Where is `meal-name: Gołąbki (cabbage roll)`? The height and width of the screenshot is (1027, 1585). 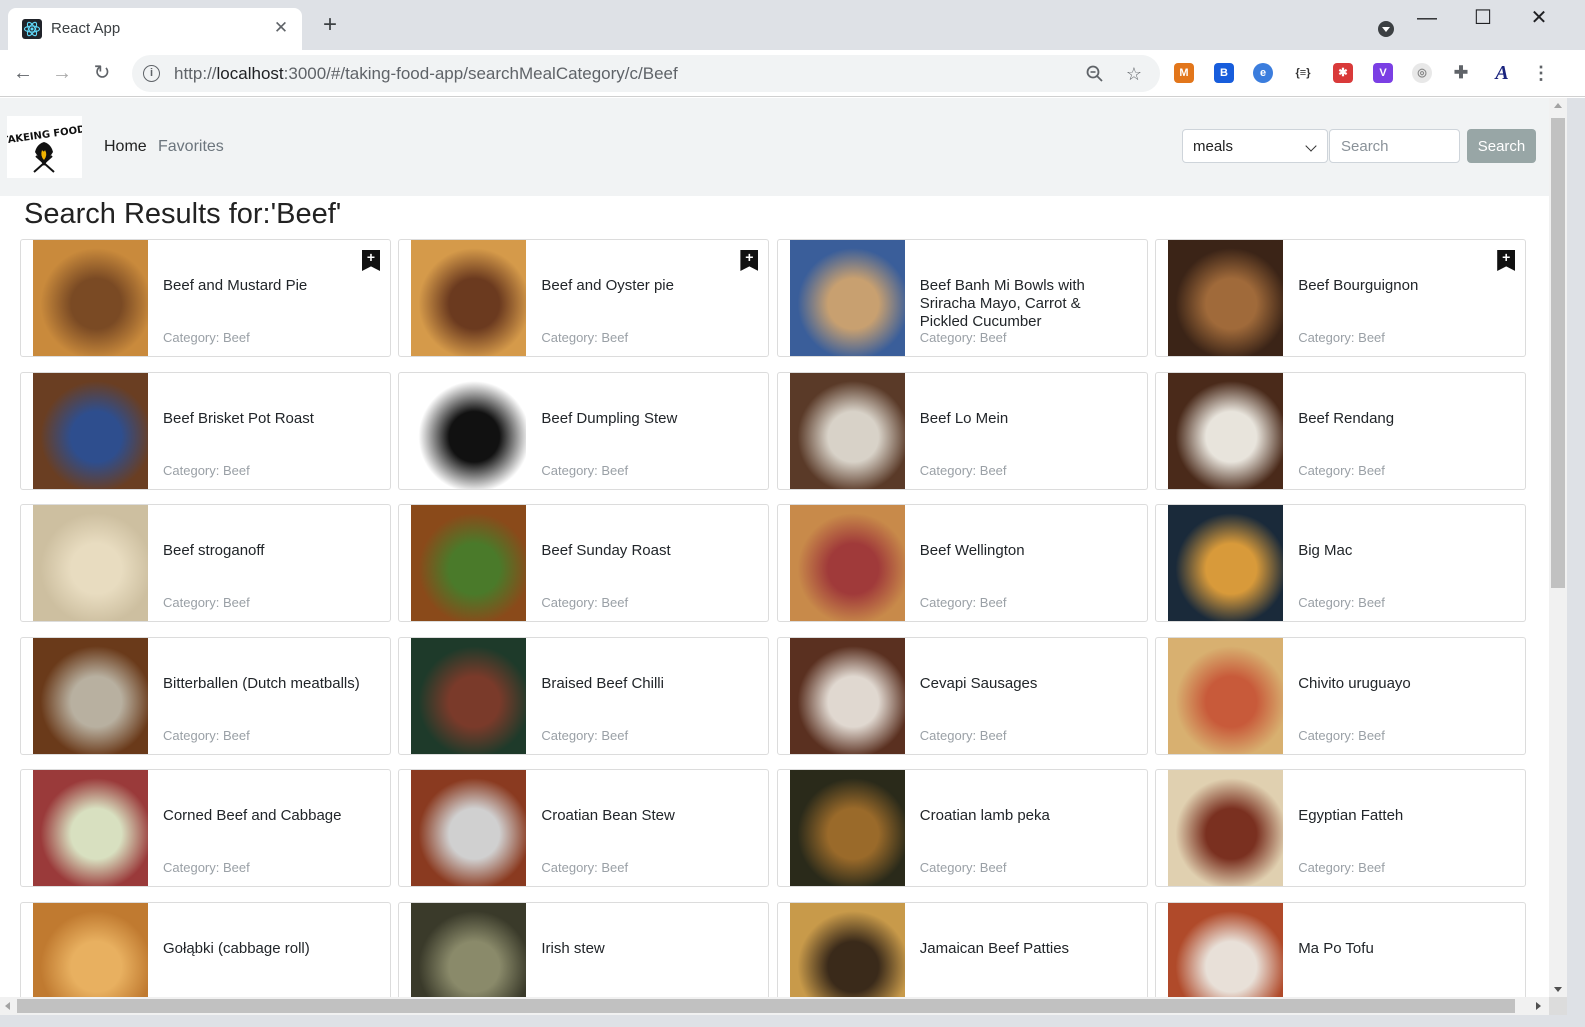 meal-name: Gołąbki (cabbage roll) is located at coordinates (263, 949).